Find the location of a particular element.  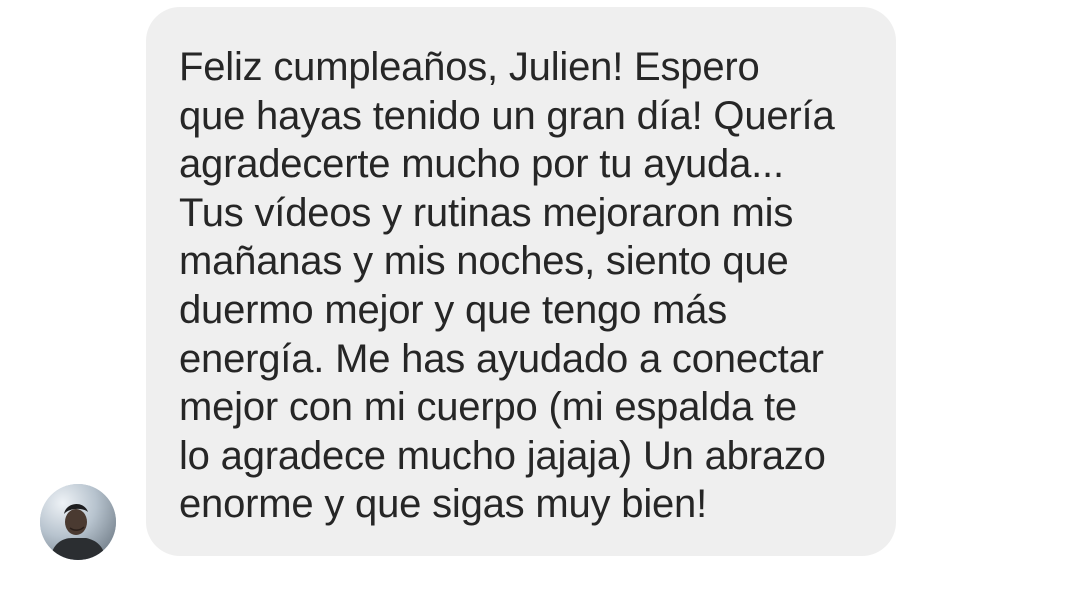

avatar is located at coordinates (78, 522).